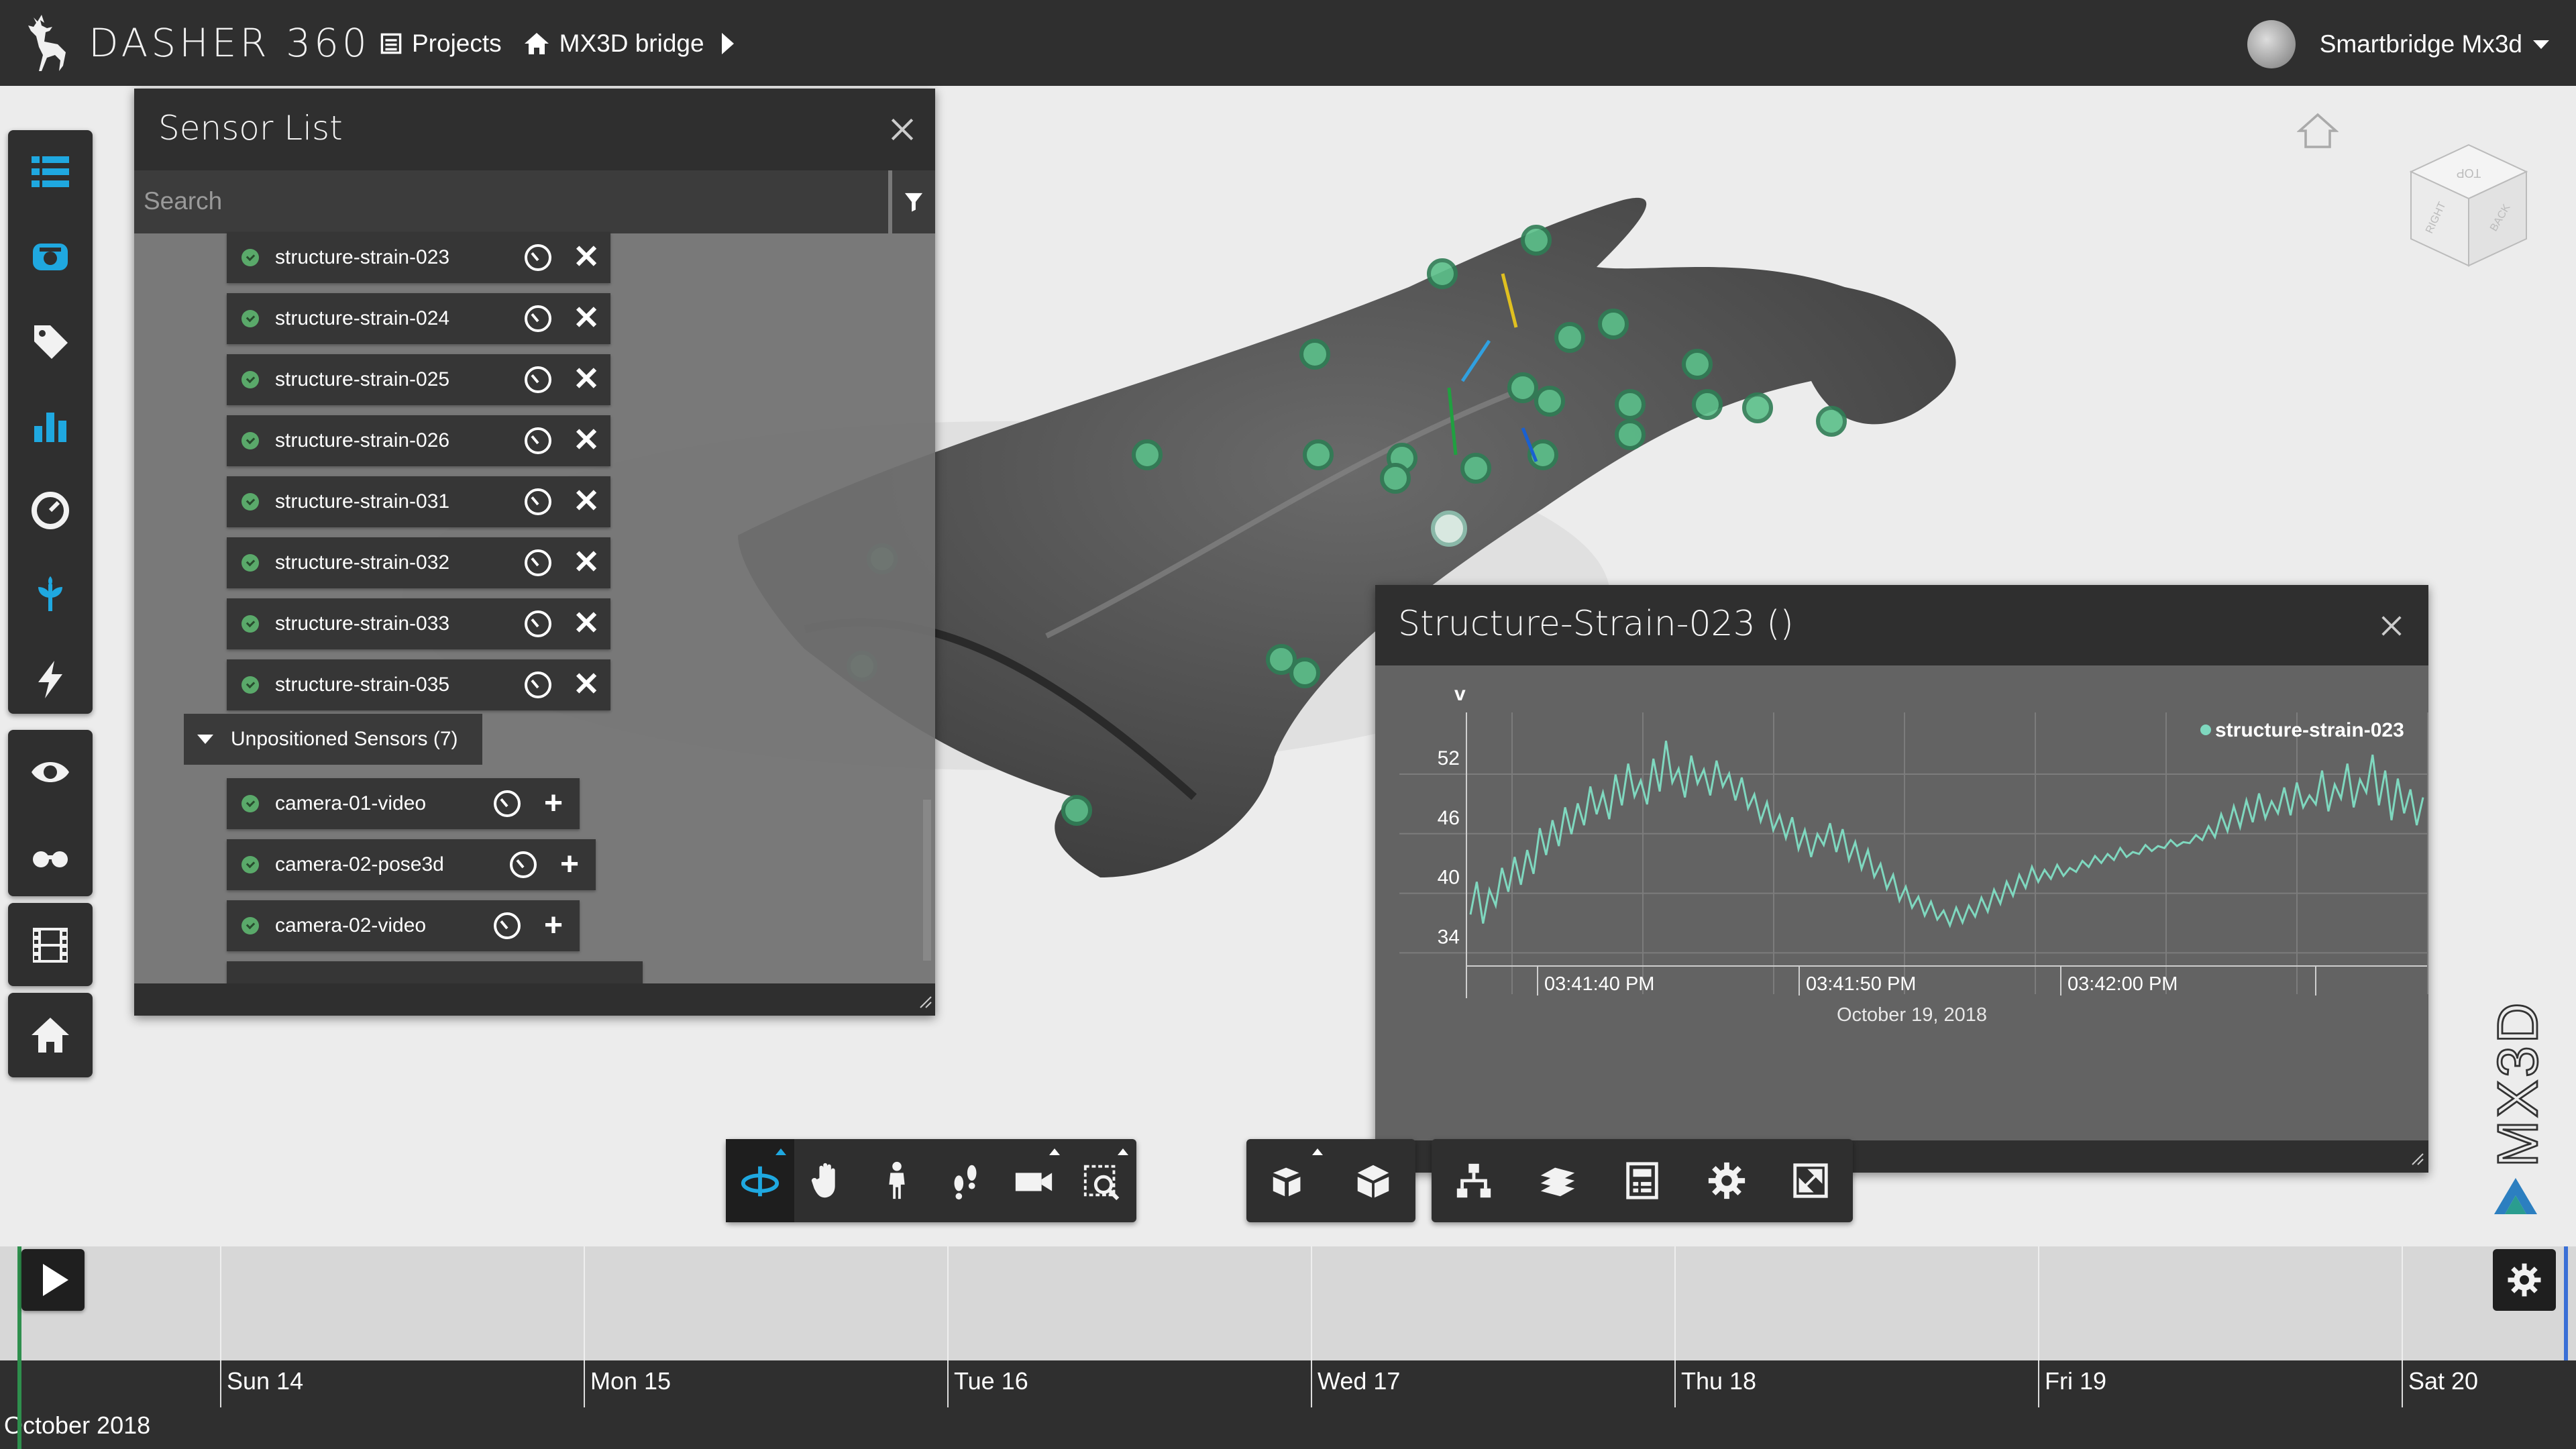 This screenshot has width=2576, height=1449. I want to click on mx3d-logo: MX3D, so click(2517, 1106).